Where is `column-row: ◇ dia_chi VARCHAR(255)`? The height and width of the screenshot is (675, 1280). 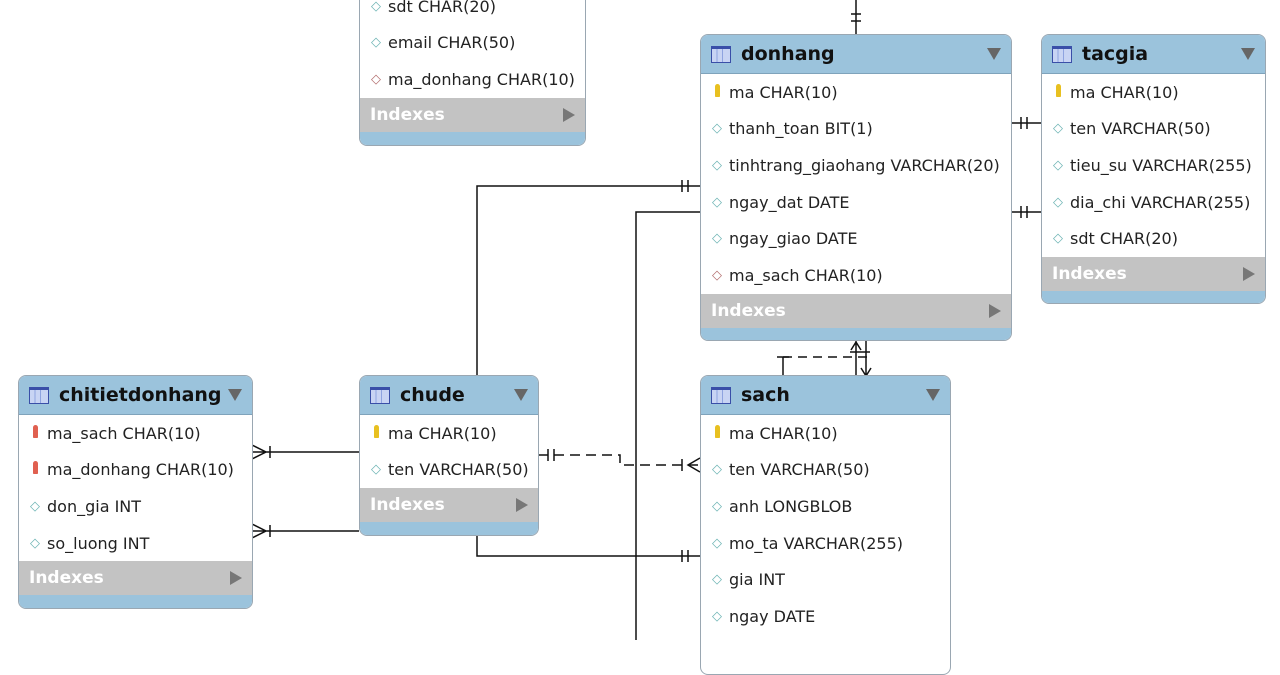
column-row: ◇ dia_chi VARCHAR(255) is located at coordinates (1153, 202).